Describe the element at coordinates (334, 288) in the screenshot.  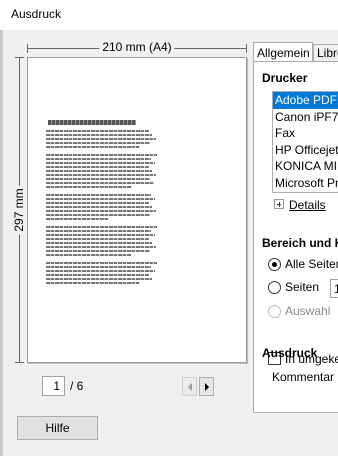
I see `pages-input: 1` at that location.